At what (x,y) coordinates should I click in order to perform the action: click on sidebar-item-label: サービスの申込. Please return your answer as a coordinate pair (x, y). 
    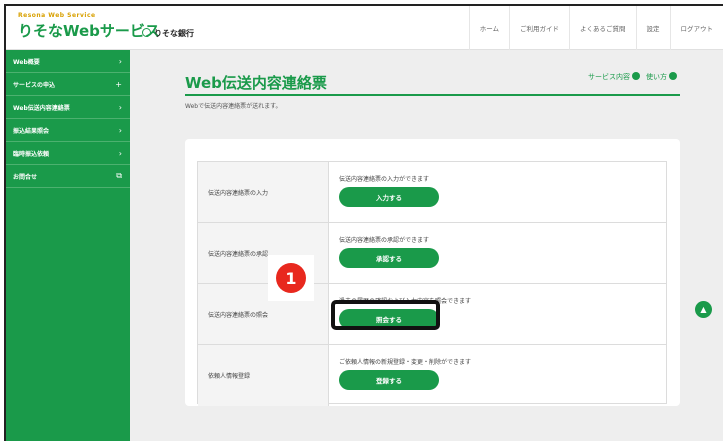
    Looking at the image, I should click on (34, 85).